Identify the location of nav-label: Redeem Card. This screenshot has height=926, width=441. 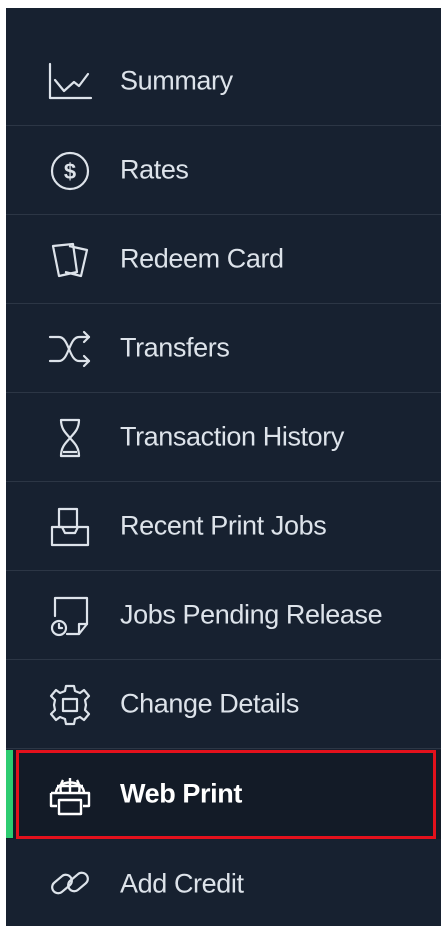
(202, 258).